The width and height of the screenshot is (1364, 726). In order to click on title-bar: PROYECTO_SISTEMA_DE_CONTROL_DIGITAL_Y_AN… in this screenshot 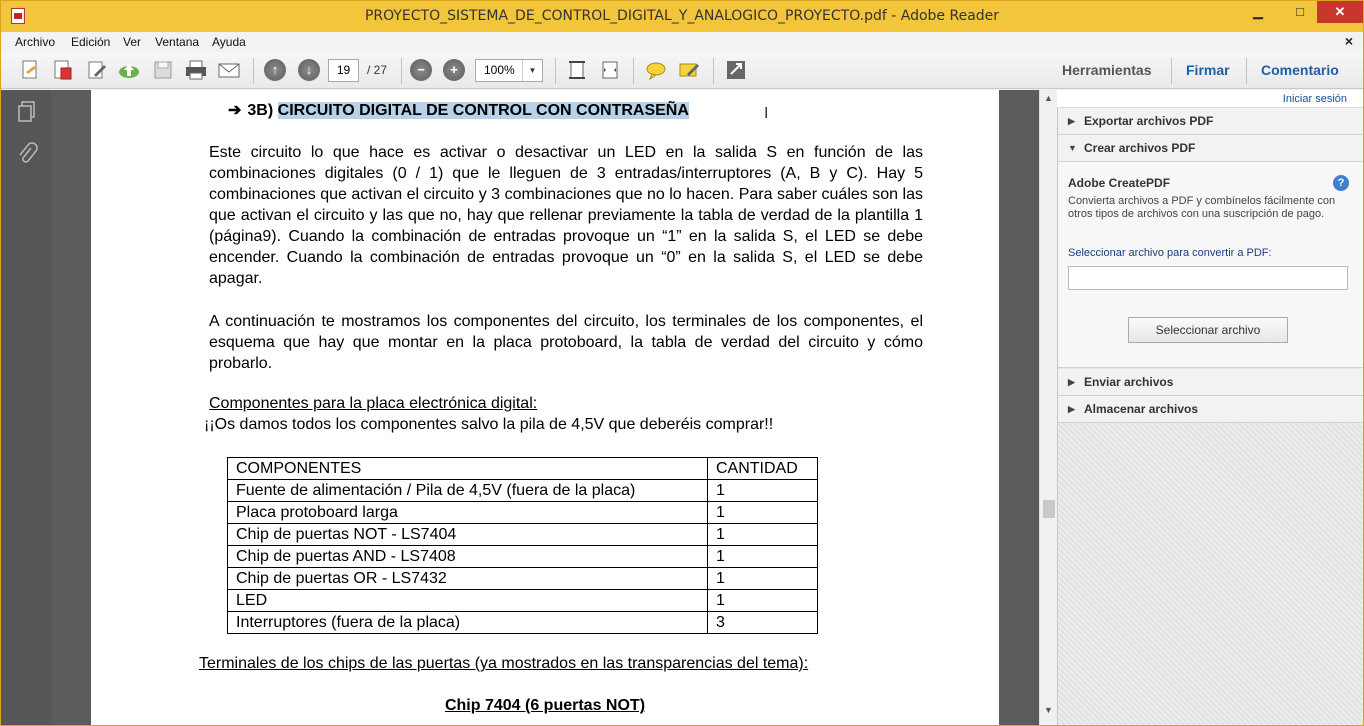, I will do `click(682, 16)`.